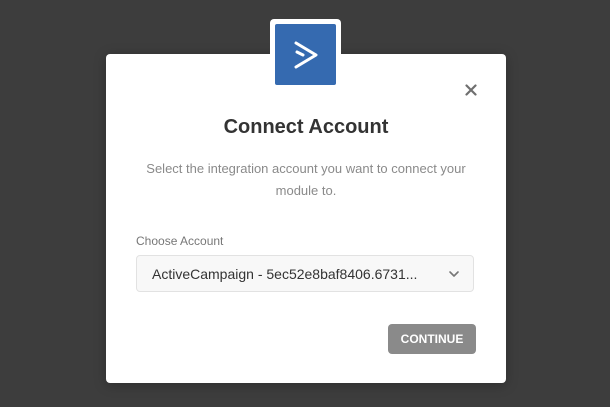 Image resolution: width=610 pixels, height=407 pixels. I want to click on choose-account-label: Choose Account, so click(180, 241).